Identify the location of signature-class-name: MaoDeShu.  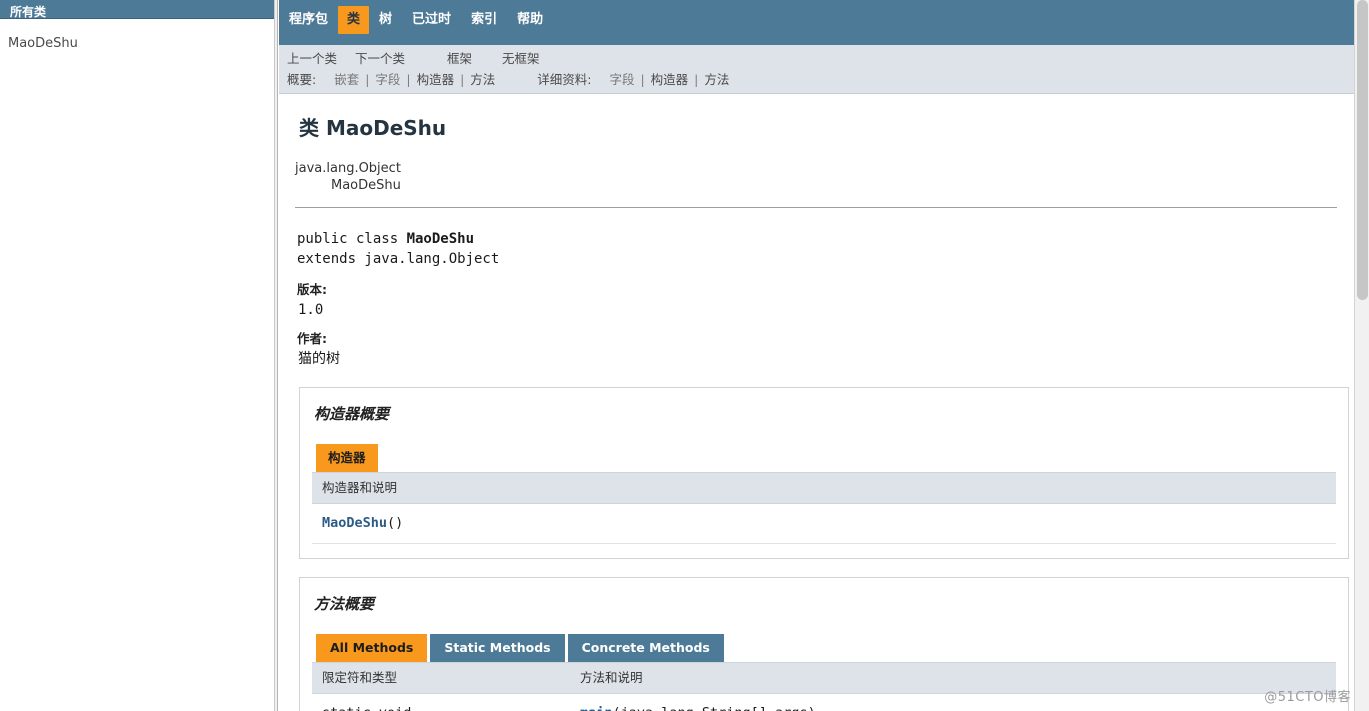
(440, 239).